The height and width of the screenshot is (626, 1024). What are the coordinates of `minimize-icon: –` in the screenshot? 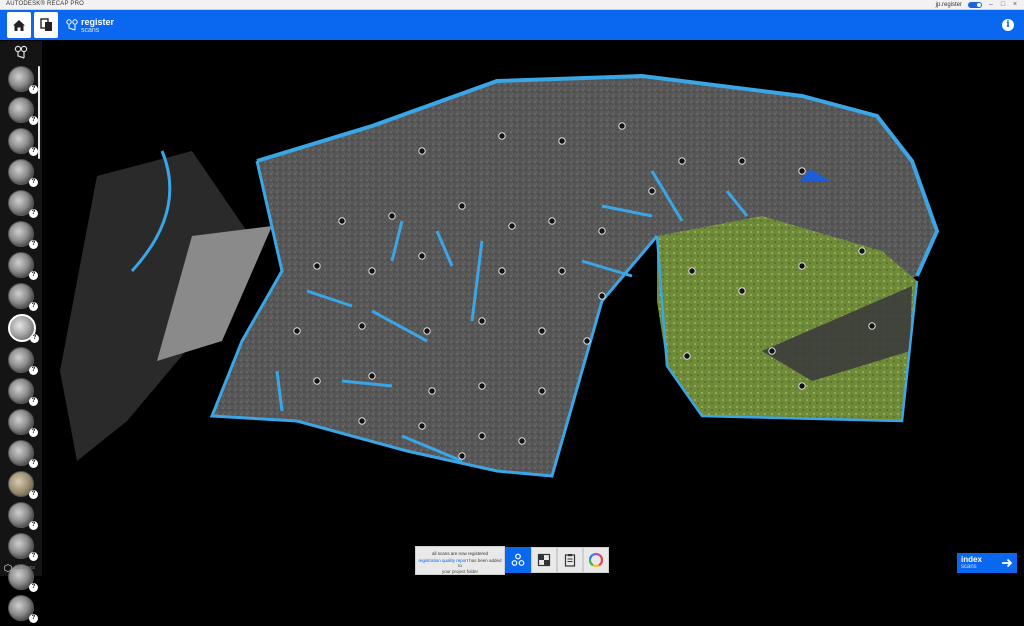 It's located at (991, 4).